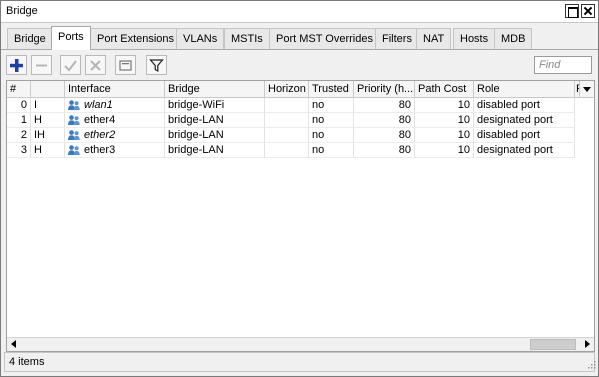 The image size is (599, 377). What do you see at coordinates (48, 89) in the screenshot?
I see `column-header-flags` at bounding box center [48, 89].